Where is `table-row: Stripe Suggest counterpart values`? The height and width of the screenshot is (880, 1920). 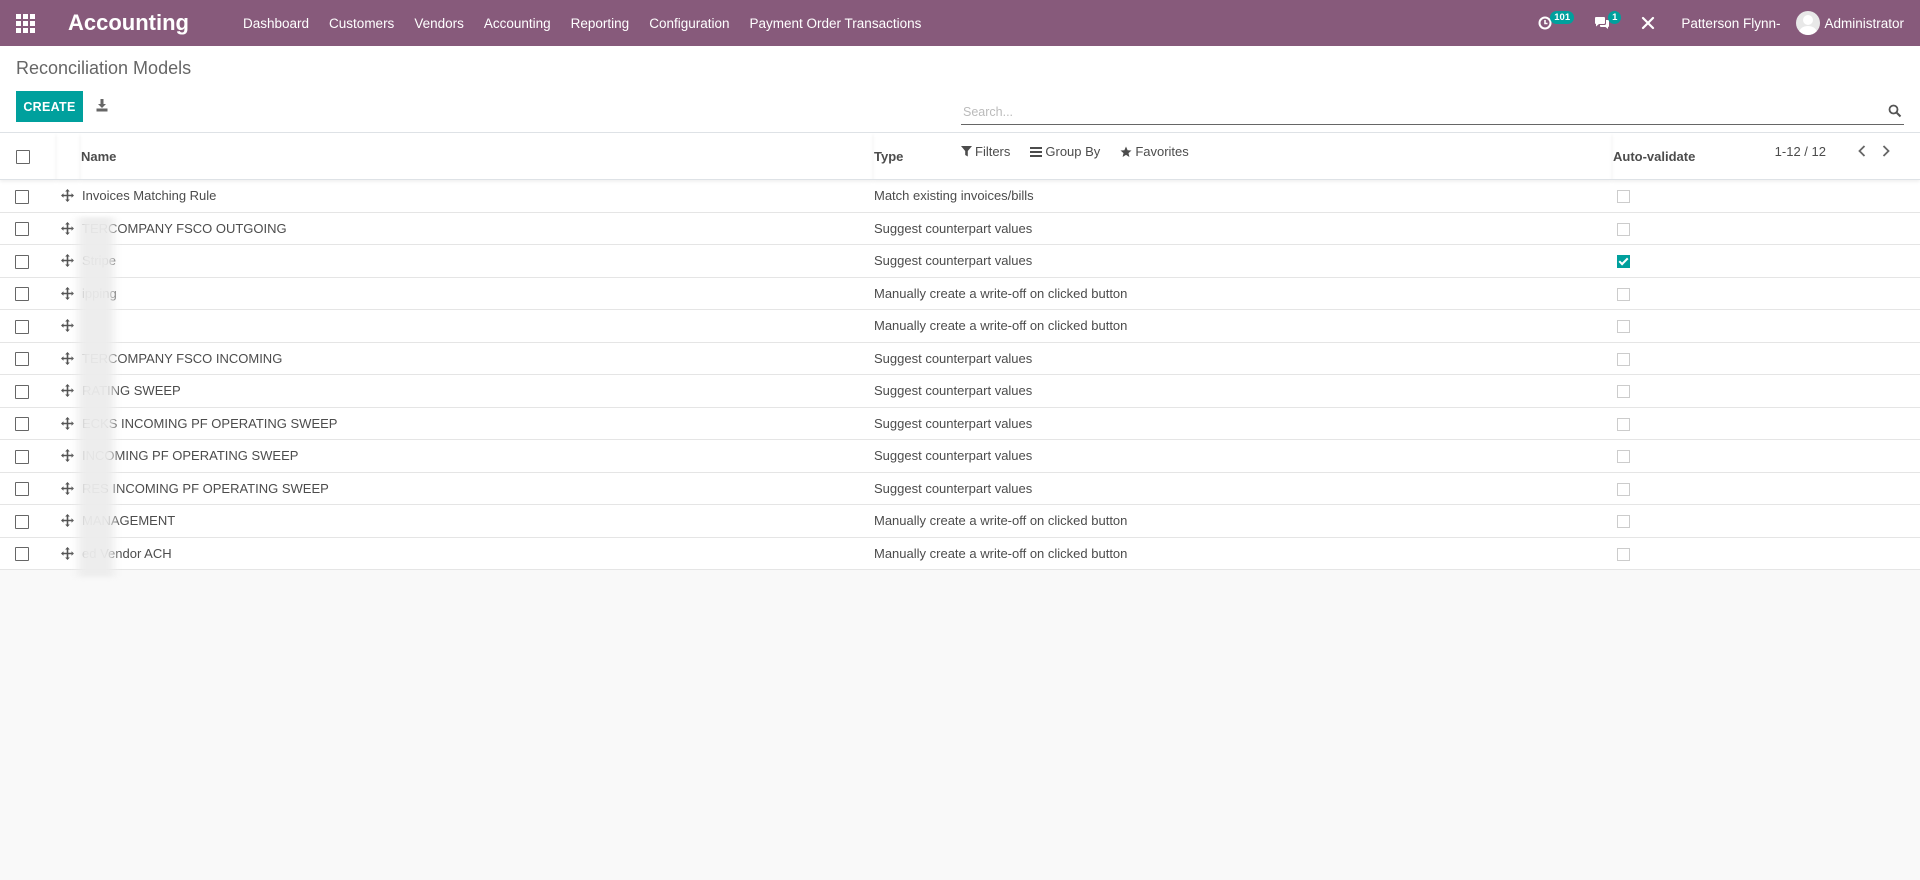
table-row: Stripe Suggest counterpart values is located at coordinates (960, 261).